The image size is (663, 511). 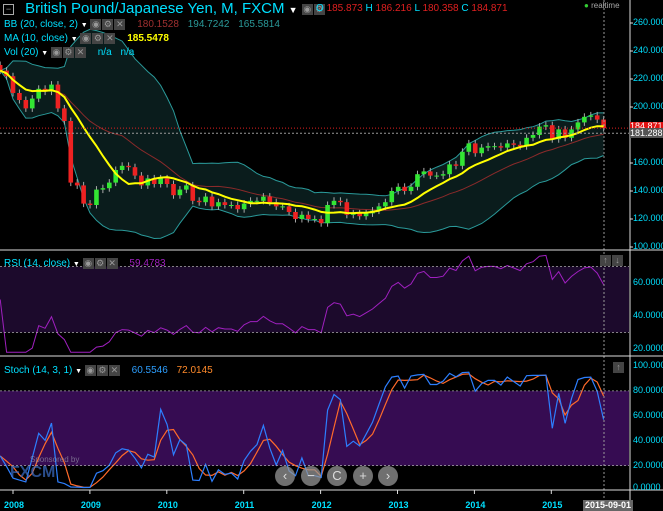 What do you see at coordinates (363, 476) in the screenshot?
I see `zoom-in-button: +` at bounding box center [363, 476].